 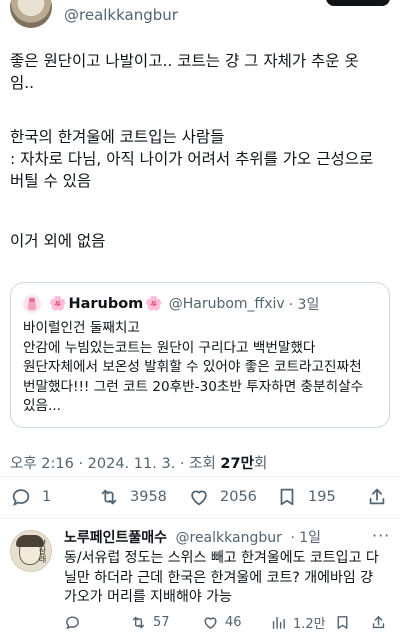 I want to click on tweet-paragraph-1: 좋은 원단이고 나발이고.. 코트는 걍 그 자체가 추운 옷 임.., so click(x=184, y=72).